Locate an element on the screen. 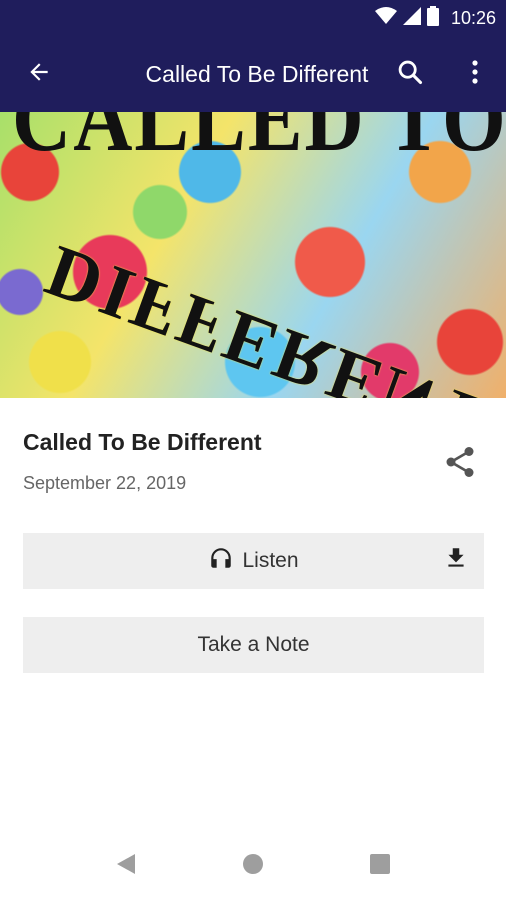  search-button is located at coordinates (410, 74).